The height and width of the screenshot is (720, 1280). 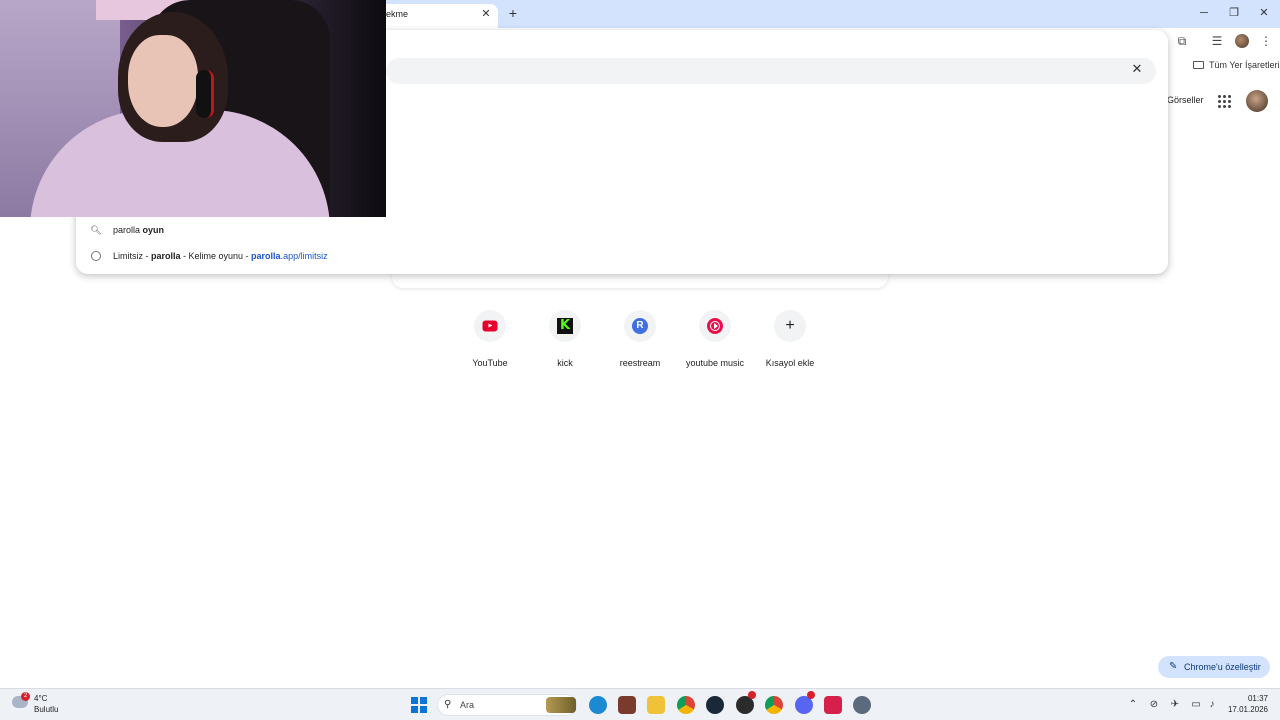 I want to click on weather-temp: 4°C, so click(x=40, y=698).